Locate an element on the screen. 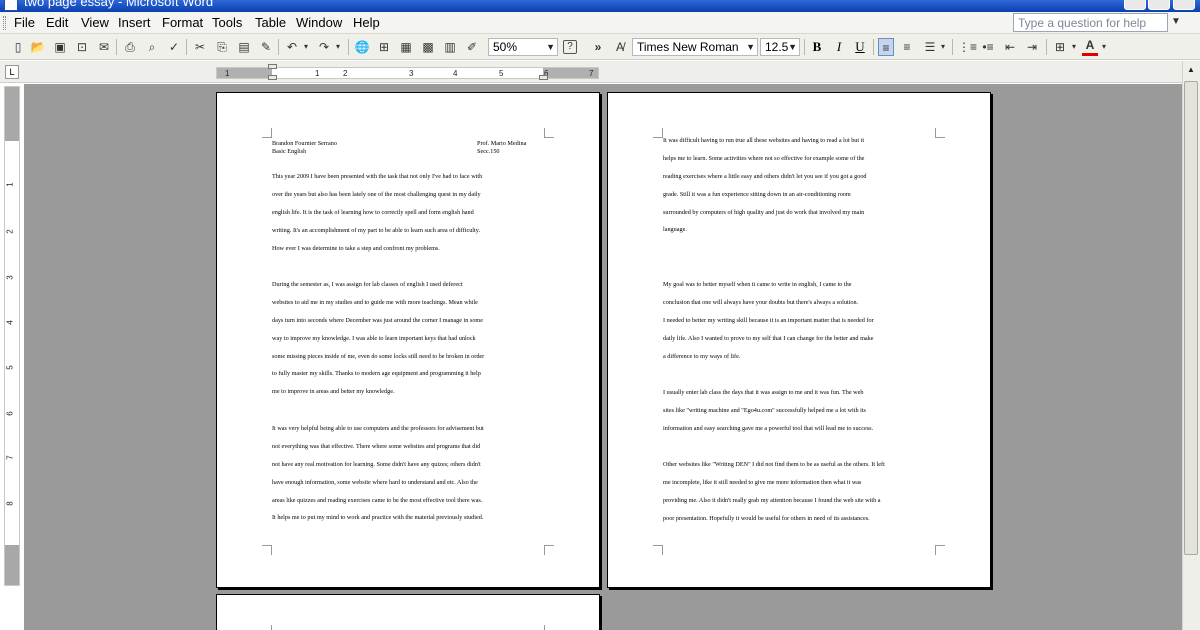  ask-question-dropdown-icon: ▼ is located at coordinates (1176, 21).